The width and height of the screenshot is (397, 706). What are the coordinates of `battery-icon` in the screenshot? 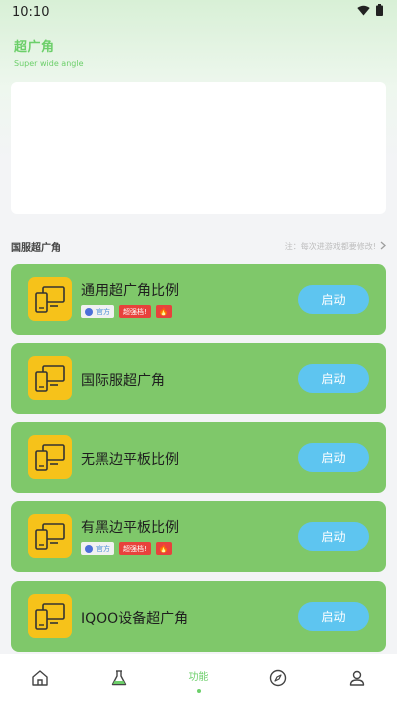 It's located at (379, 12).